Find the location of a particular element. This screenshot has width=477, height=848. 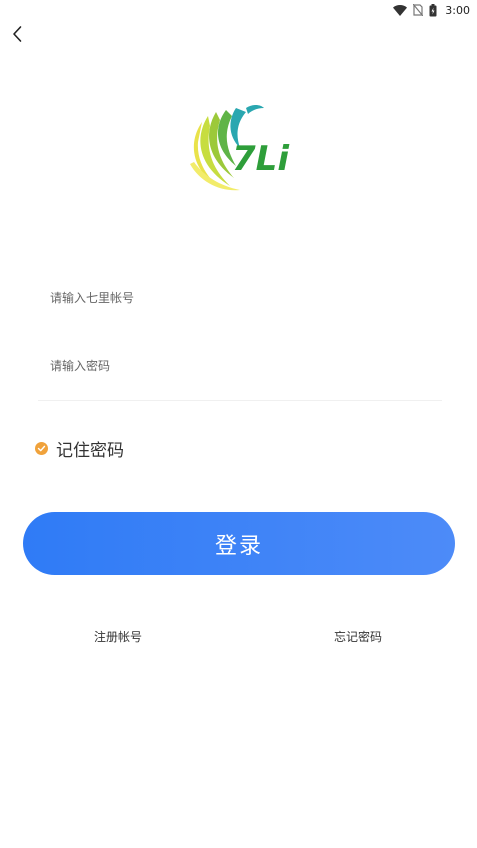

forgot-password-link: 忘记密码 is located at coordinates (358, 636).